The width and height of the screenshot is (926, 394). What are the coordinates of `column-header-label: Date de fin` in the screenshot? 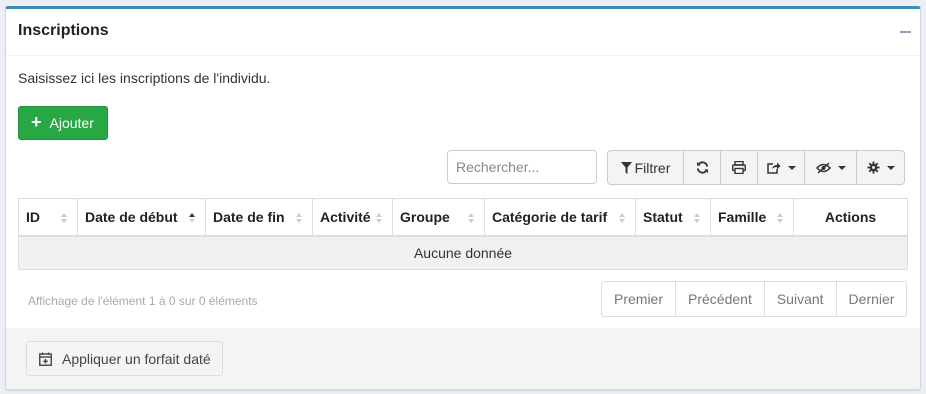 It's located at (249, 216).